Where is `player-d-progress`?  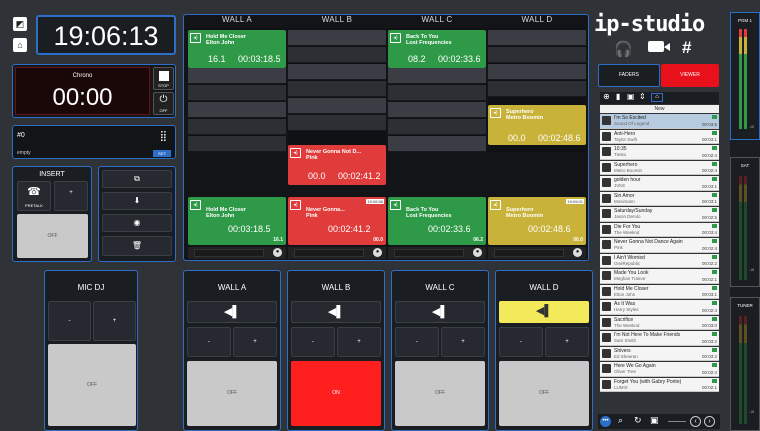
player-d-progress is located at coordinates (529, 253).